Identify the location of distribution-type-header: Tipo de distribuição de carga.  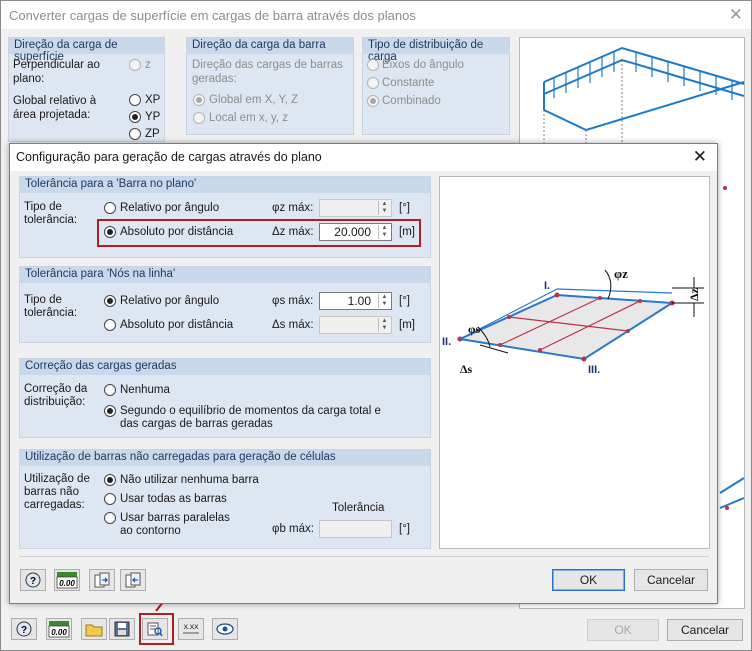
(436, 50).